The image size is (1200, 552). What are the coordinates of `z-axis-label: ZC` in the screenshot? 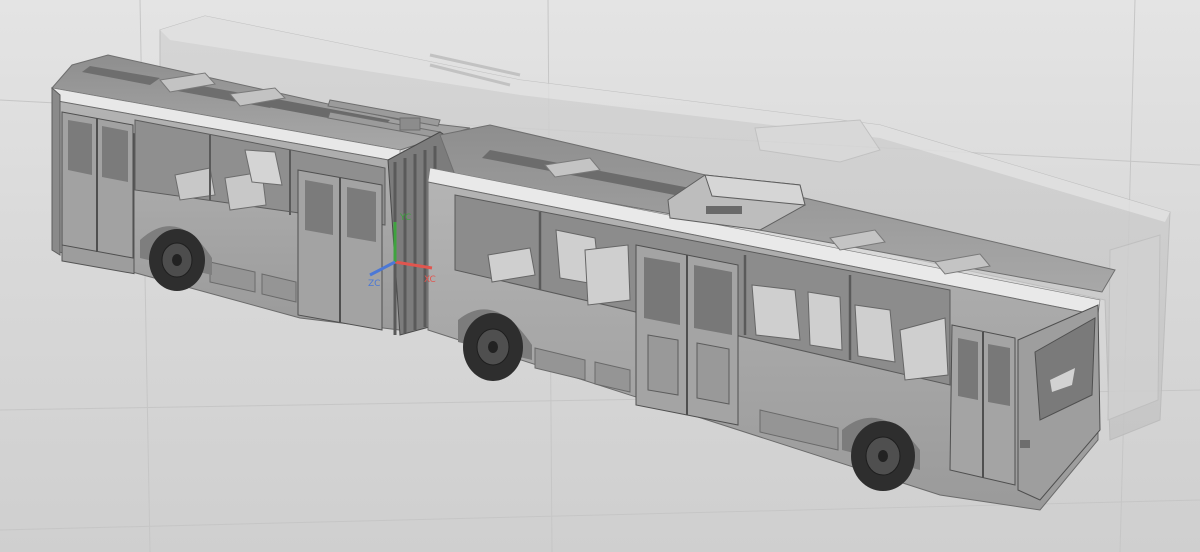 It's located at (374, 284).